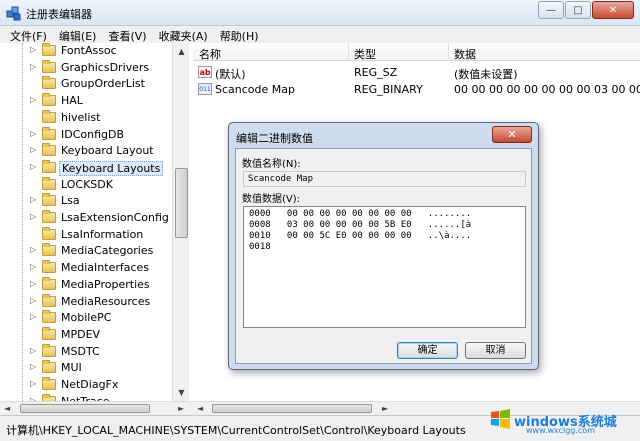  I want to click on tree-item: LsaInformation, so click(87, 234).